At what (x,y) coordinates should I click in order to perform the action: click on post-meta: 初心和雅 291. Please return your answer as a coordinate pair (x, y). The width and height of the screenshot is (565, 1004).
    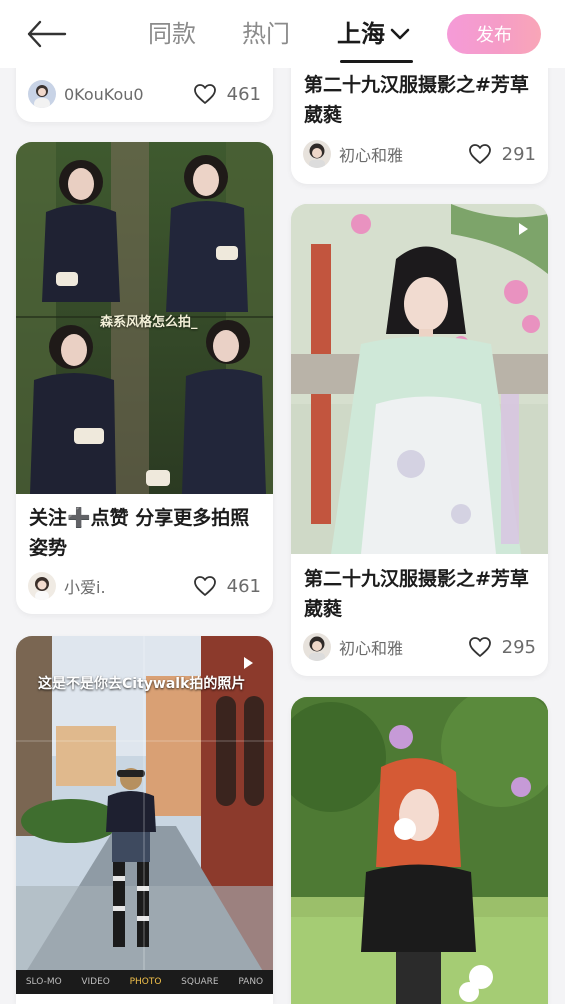
    Looking at the image, I should click on (419, 154).